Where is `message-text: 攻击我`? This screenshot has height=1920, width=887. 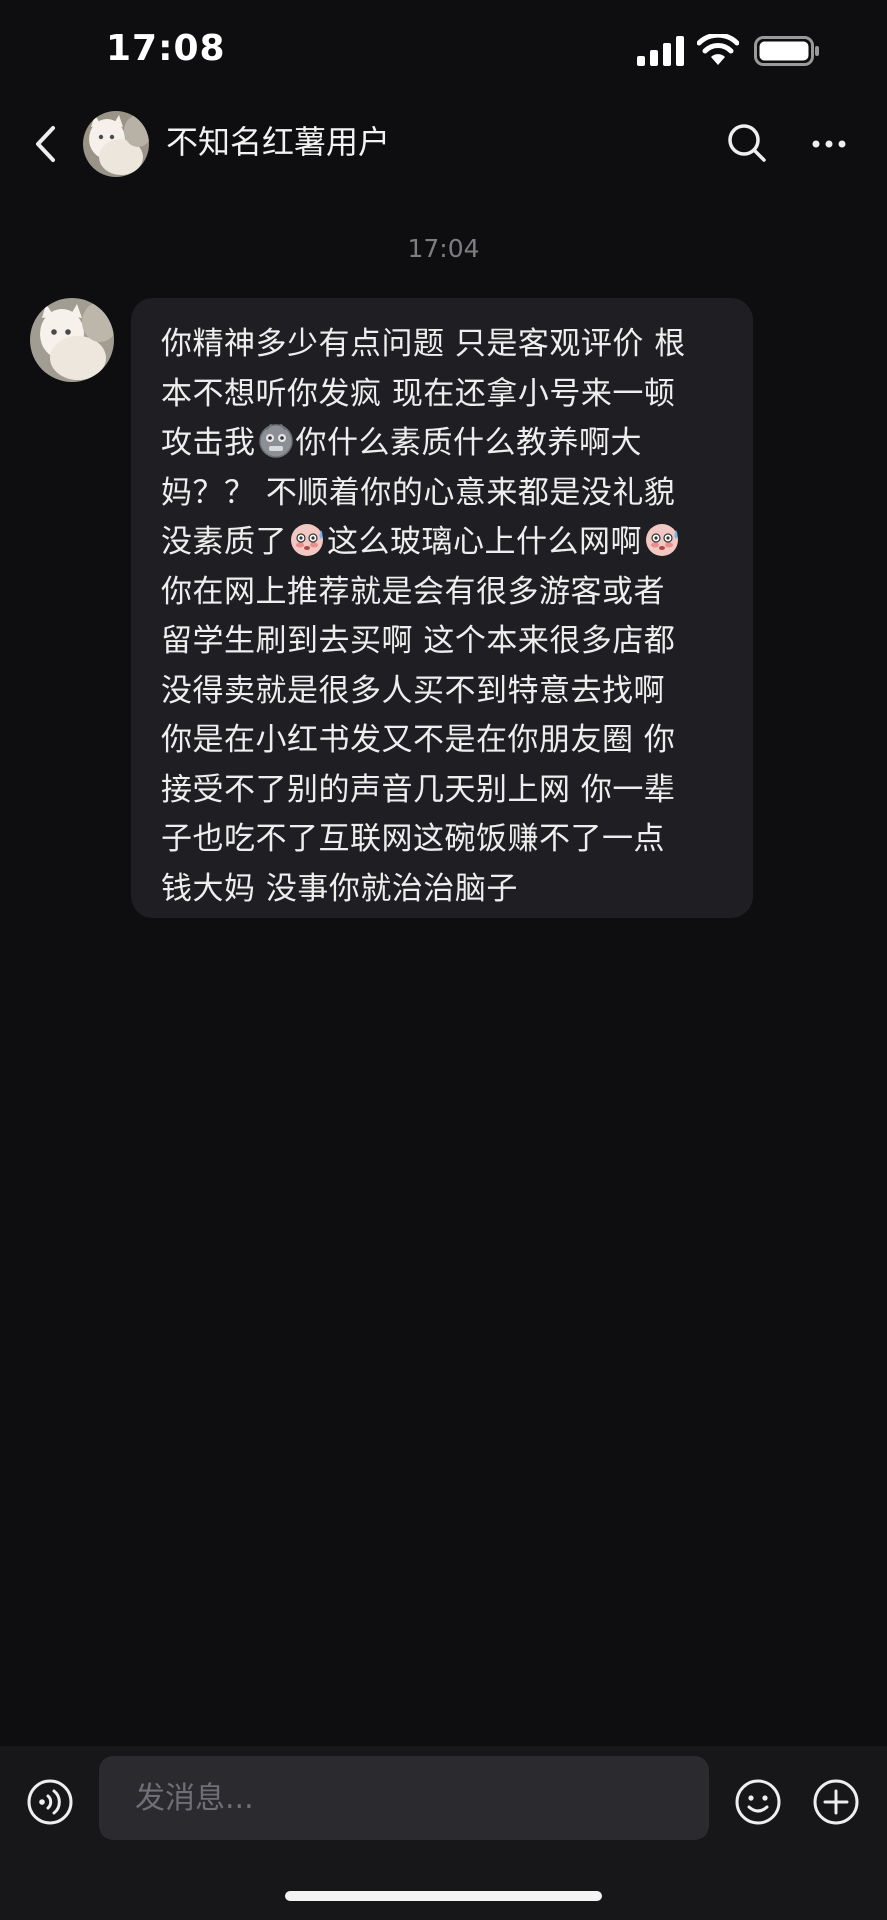
message-text: 攻击我 is located at coordinates (208, 443).